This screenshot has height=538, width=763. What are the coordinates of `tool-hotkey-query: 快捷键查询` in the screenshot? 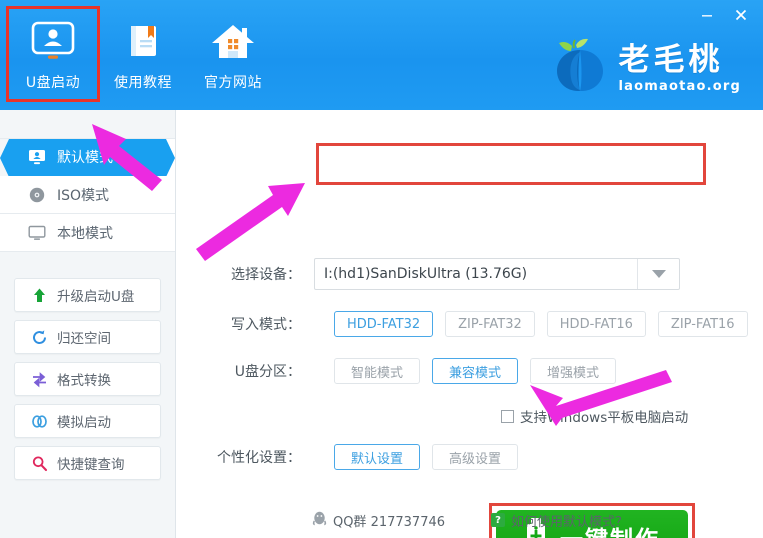 It's located at (87, 463).